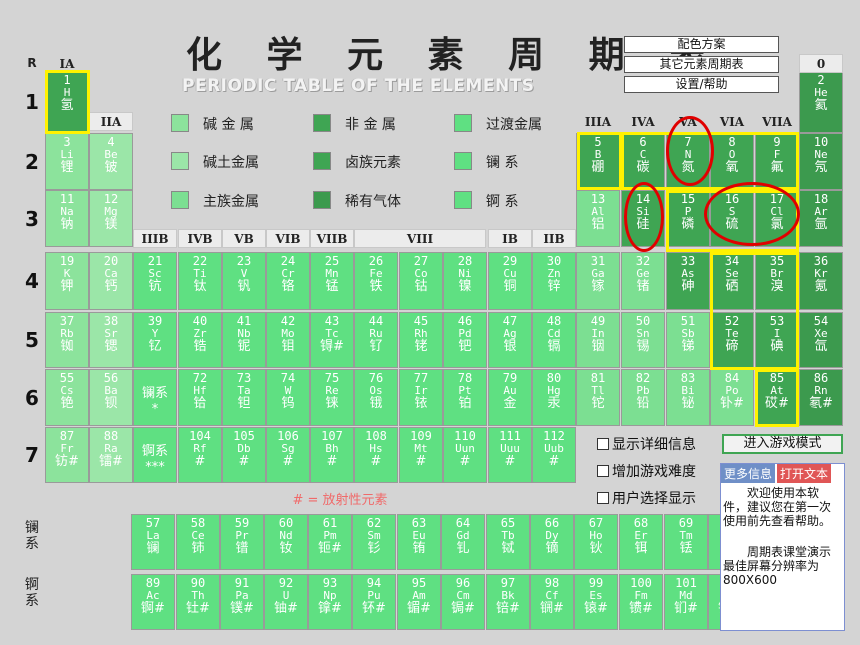 The height and width of the screenshot is (645, 860). I want to click on element-cell-li: 3 Li 锂, so click(67, 161).